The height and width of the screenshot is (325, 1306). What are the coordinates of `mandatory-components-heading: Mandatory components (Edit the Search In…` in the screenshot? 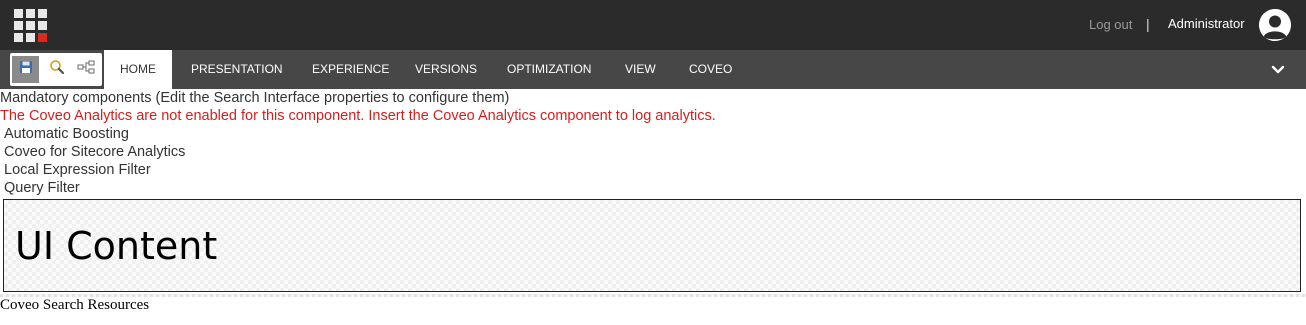 It's located at (255, 98).